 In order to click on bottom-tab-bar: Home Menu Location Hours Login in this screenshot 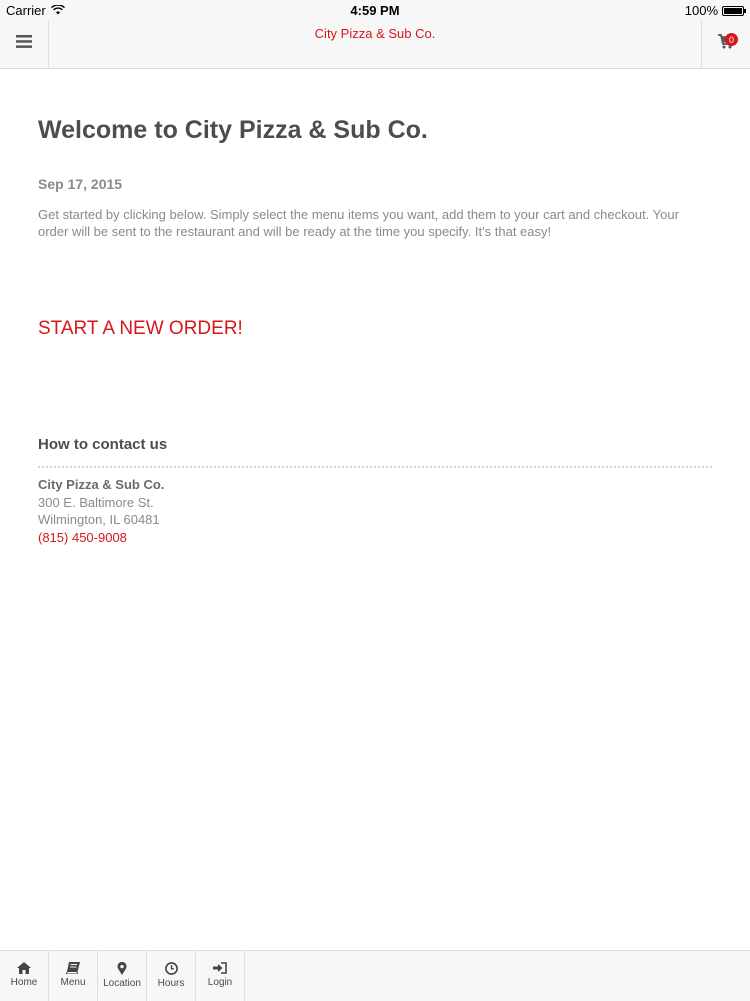, I will do `click(375, 975)`.